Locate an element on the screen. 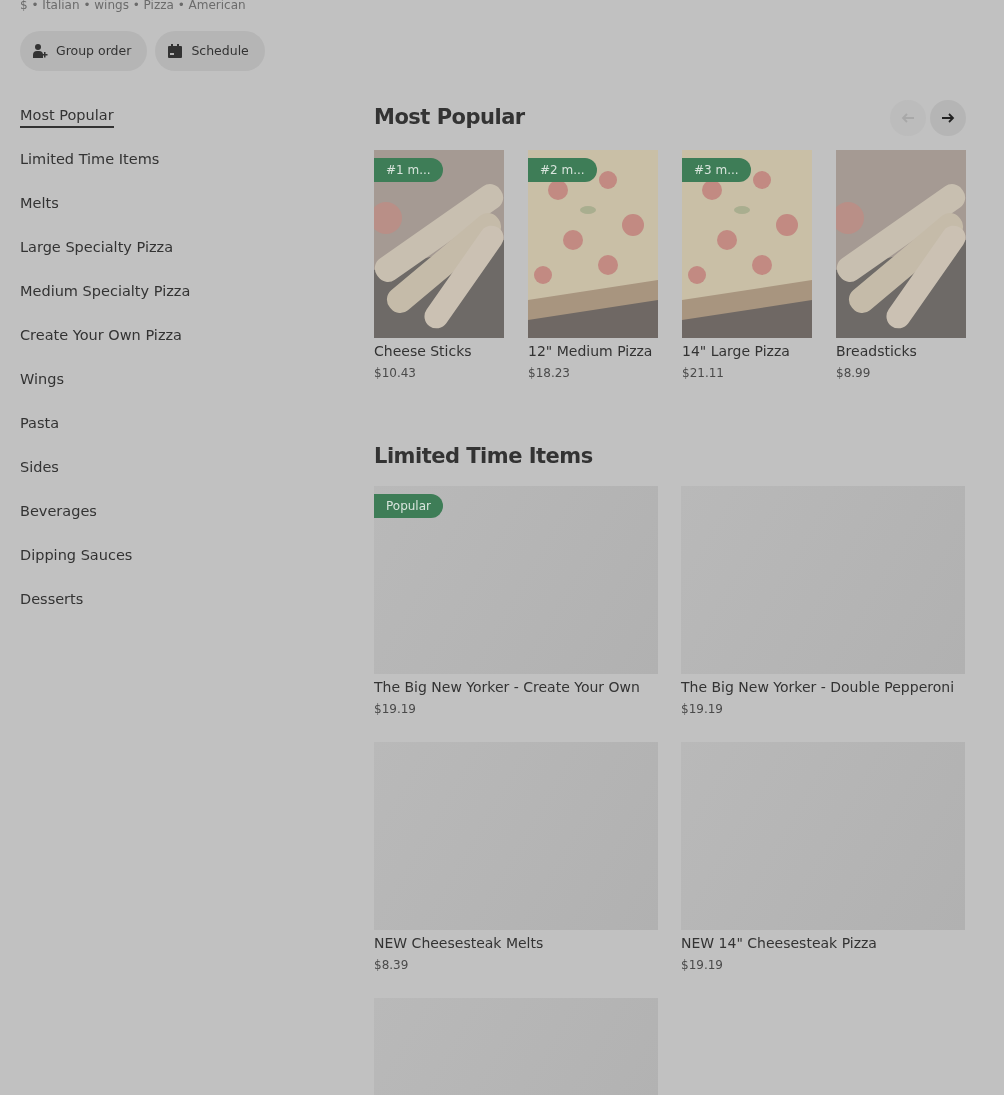 This screenshot has height=1095, width=1004. item-price: $21.11 is located at coordinates (703, 373).